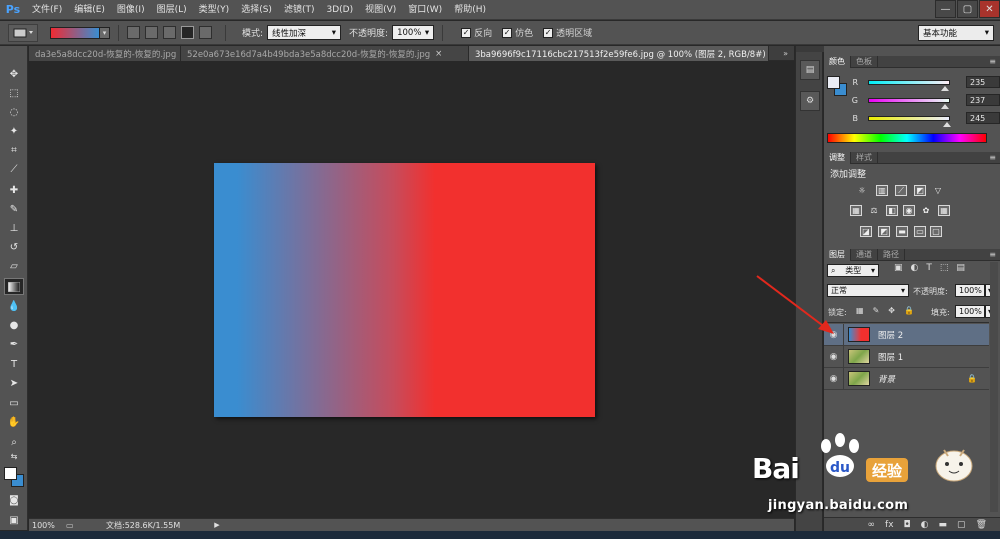 This screenshot has height=539, width=1000. I want to click on gradient-picker, so click(75, 32).